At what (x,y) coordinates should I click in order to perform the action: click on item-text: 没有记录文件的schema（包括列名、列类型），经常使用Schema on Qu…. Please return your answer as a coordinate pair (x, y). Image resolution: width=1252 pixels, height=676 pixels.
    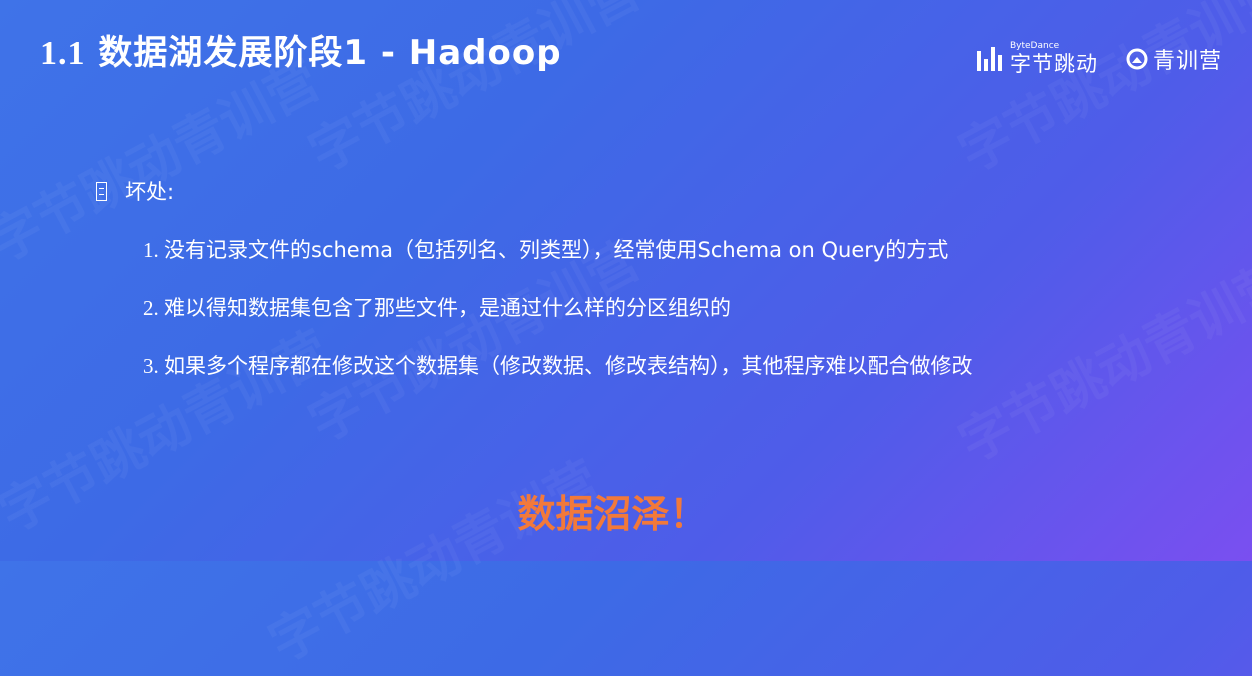
    Looking at the image, I should click on (556, 250).